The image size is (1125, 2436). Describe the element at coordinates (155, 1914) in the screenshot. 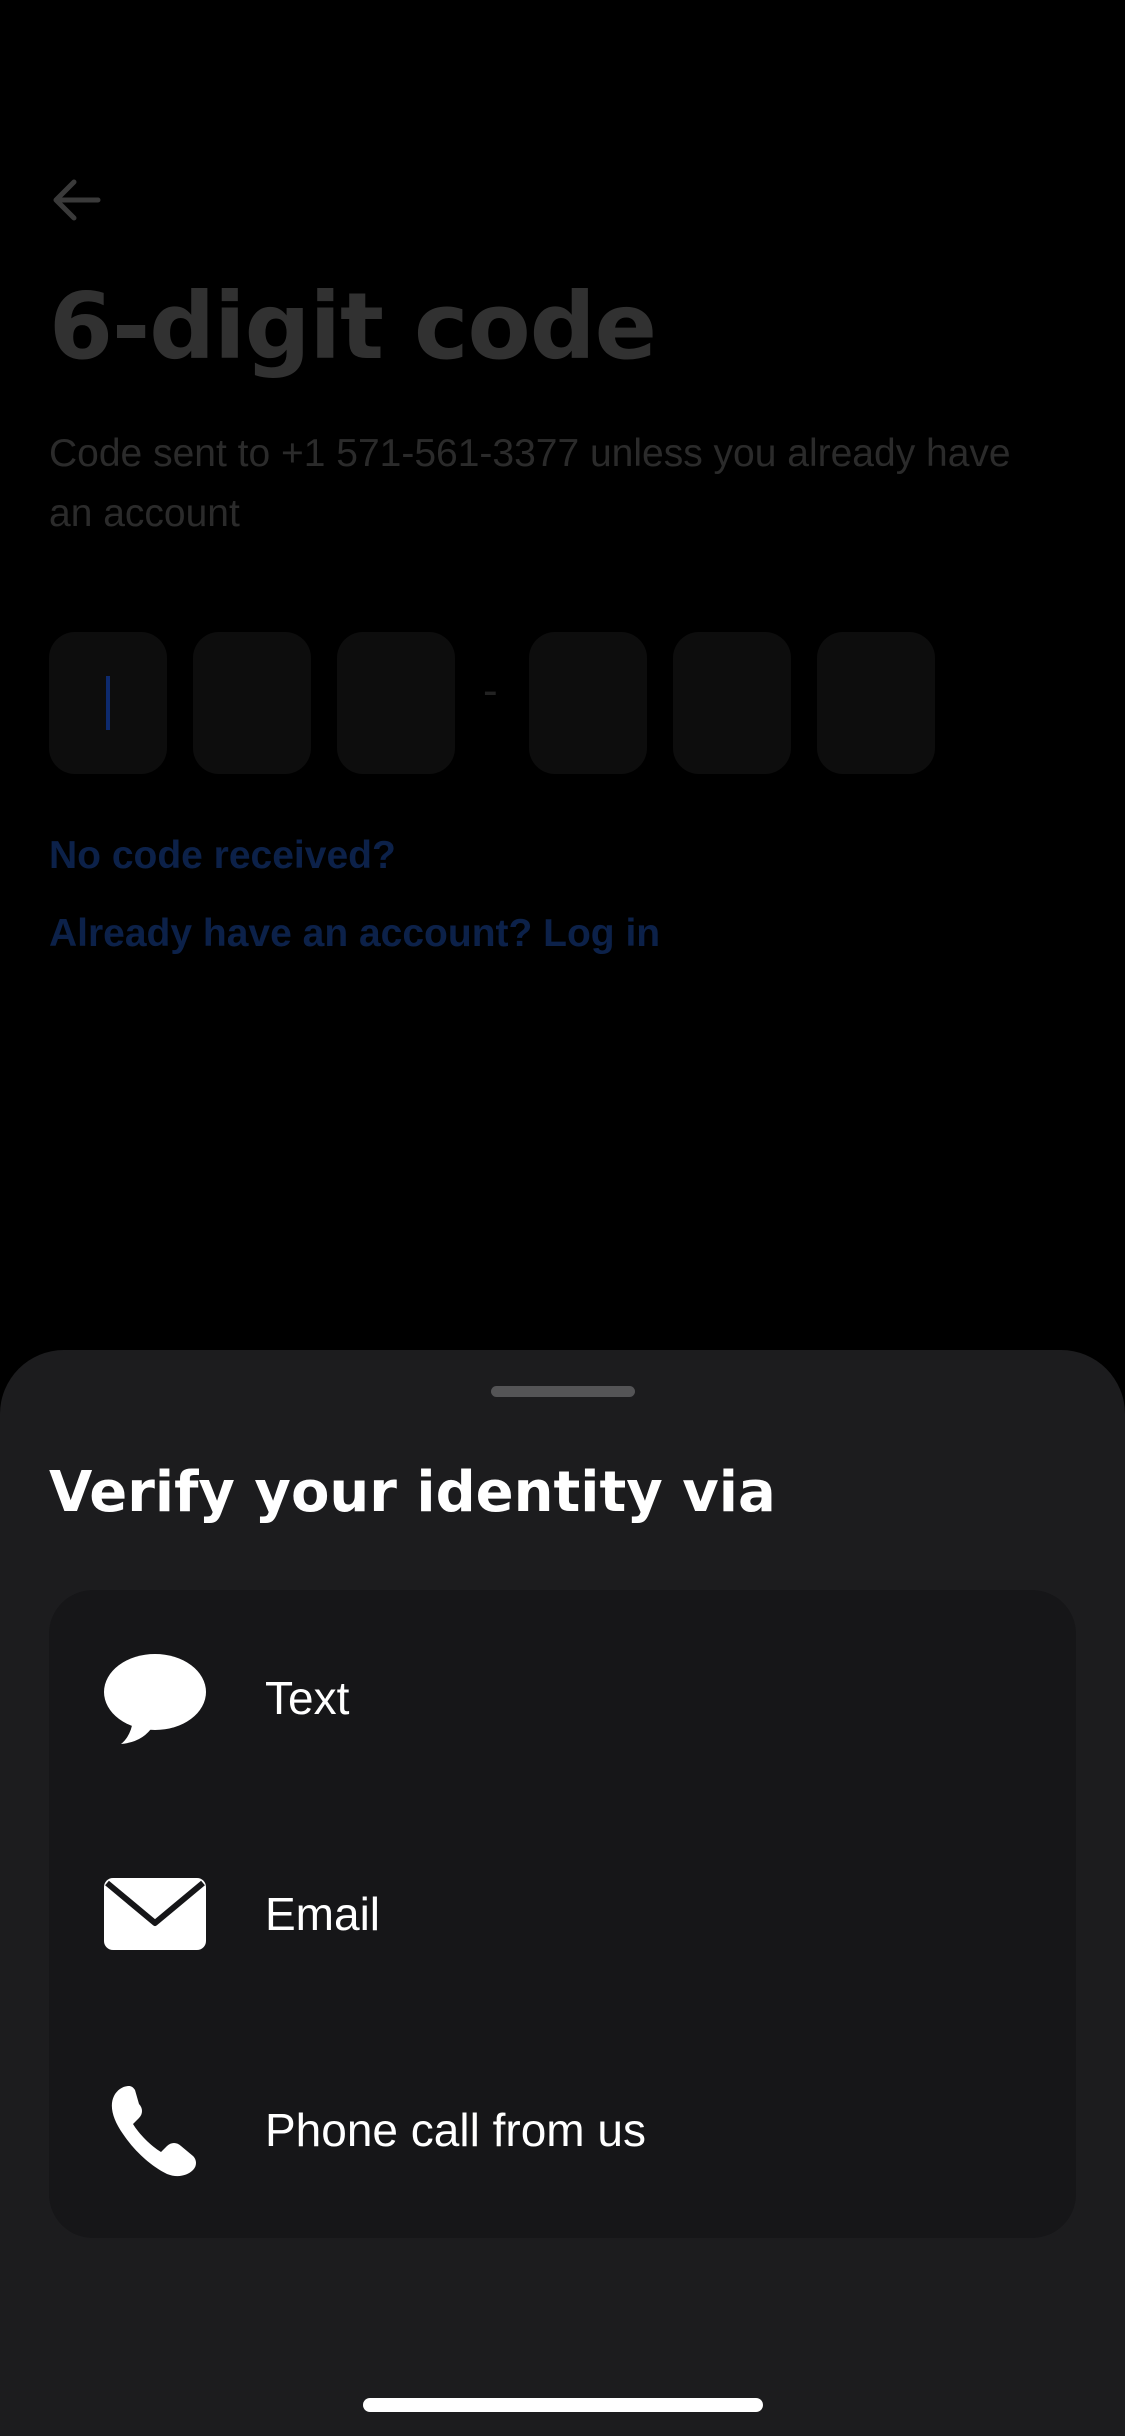

I see `envelope-icon` at that location.